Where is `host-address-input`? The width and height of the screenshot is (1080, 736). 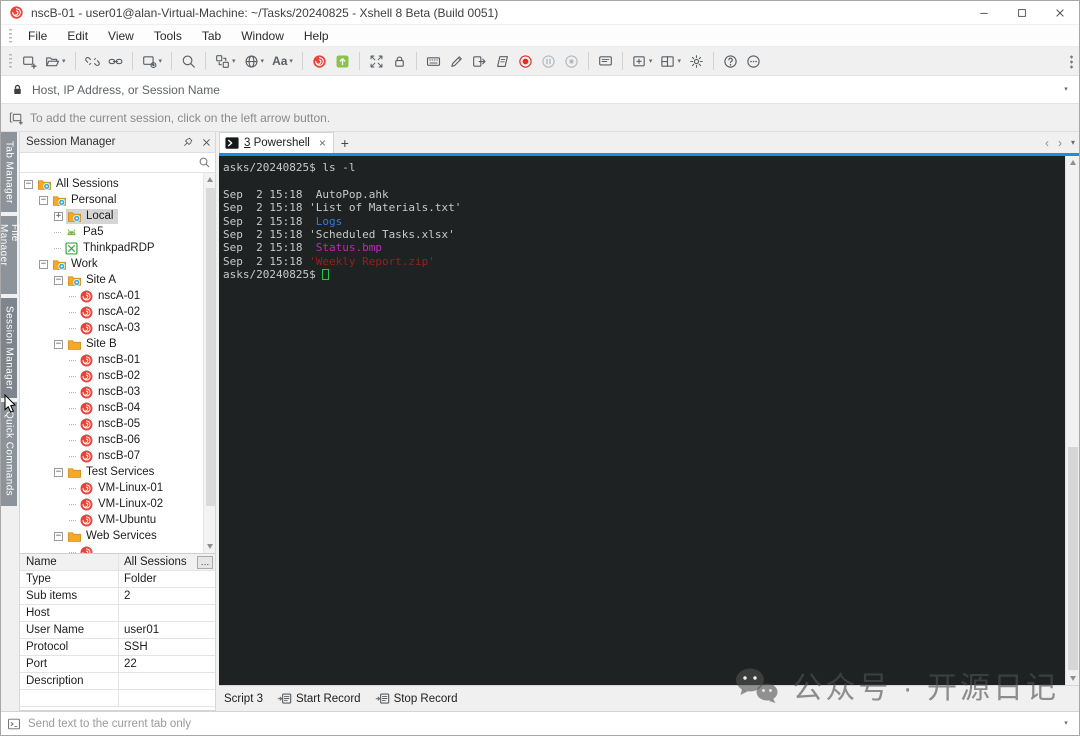
host-address-input is located at coordinates (542, 89).